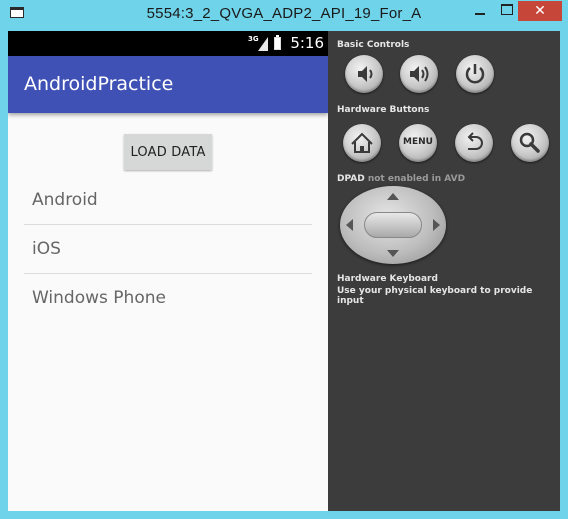 Image resolution: width=568 pixels, height=519 pixels. I want to click on menu-label: MENU, so click(418, 142).